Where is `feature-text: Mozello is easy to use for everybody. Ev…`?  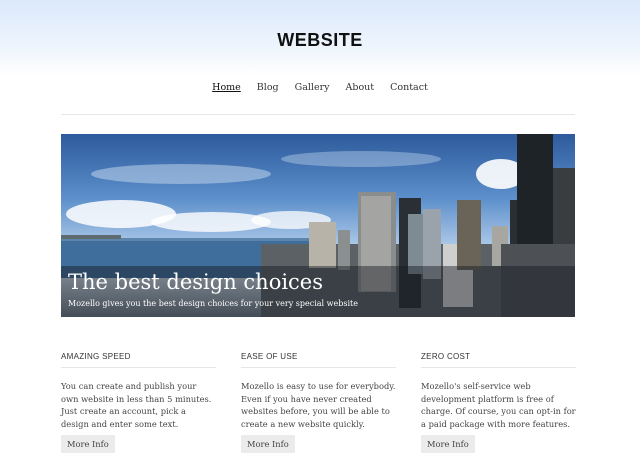
feature-text: Mozello is easy to use for everybody. Ev… is located at coordinates (318, 405).